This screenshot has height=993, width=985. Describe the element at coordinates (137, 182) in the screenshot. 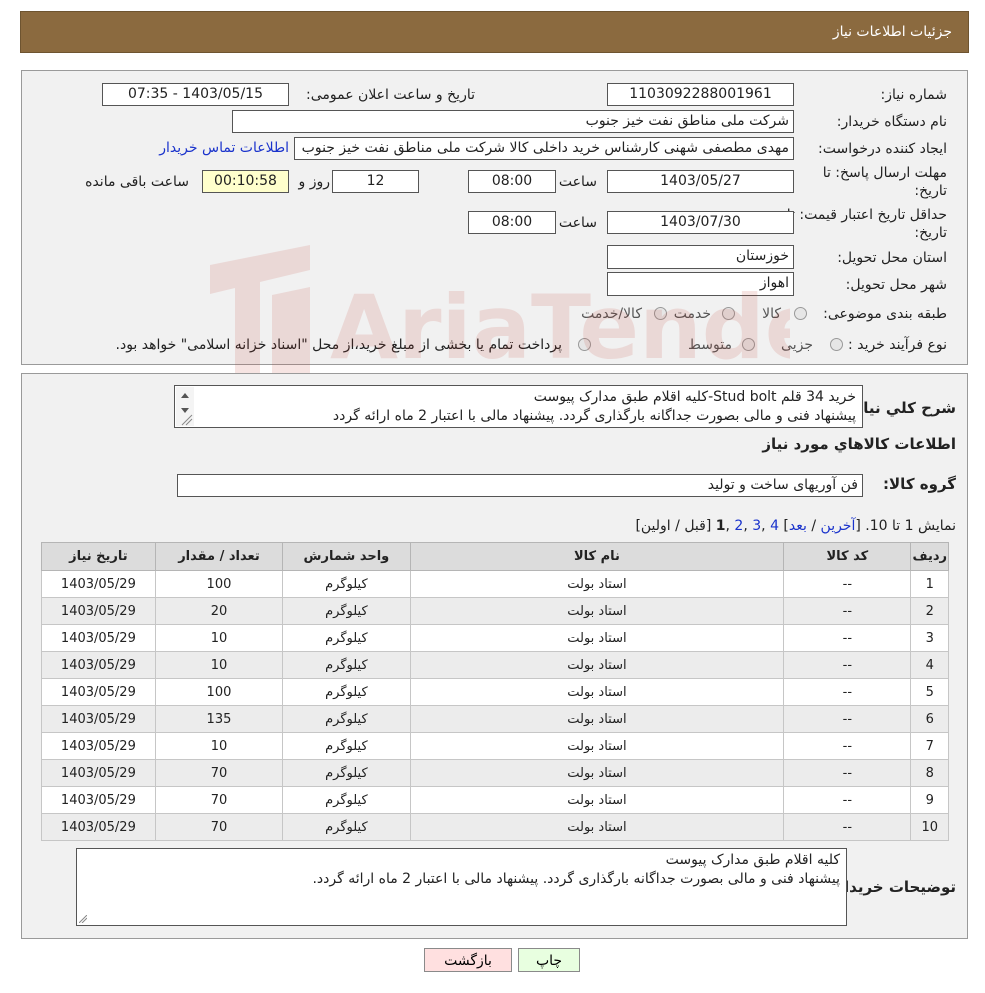

I see `remaining-label: ساعت باقی مانده` at that location.